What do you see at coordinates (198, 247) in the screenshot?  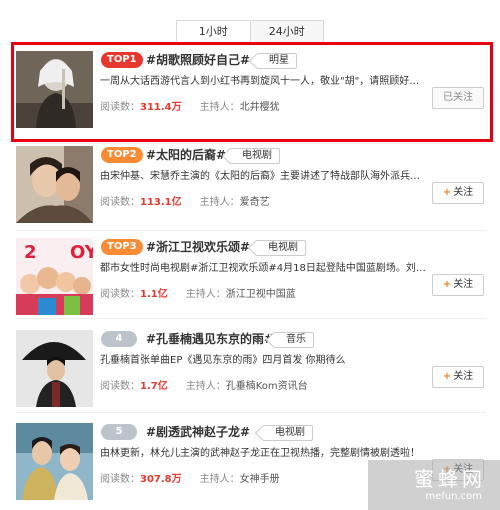 I see `topic-title: #浙江卫视欢乐颂#` at bounding box center [198, 247].